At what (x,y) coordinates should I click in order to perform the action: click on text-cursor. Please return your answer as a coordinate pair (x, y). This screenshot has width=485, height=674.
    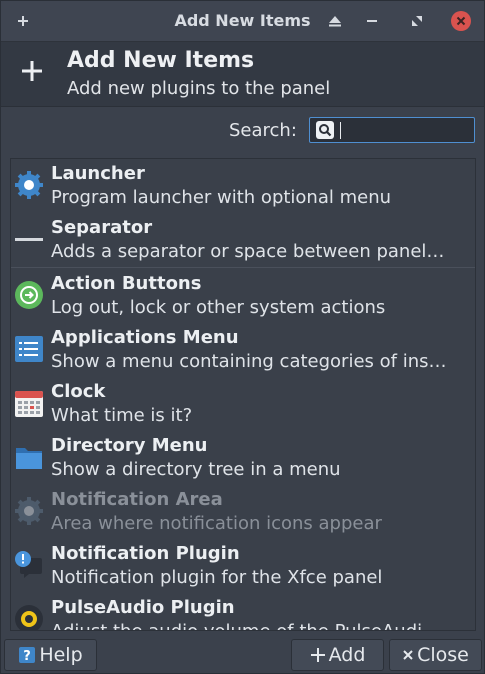
    Looking at the image, I should click on (340, 130).